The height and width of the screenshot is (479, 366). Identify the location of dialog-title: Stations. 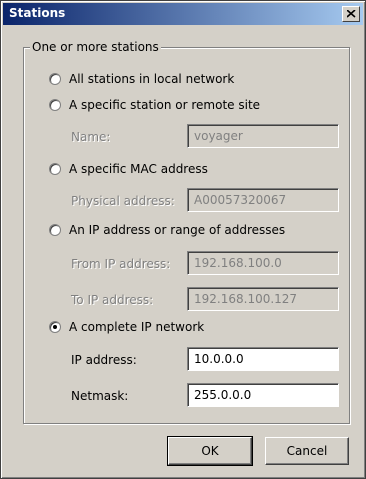
(37, 13).